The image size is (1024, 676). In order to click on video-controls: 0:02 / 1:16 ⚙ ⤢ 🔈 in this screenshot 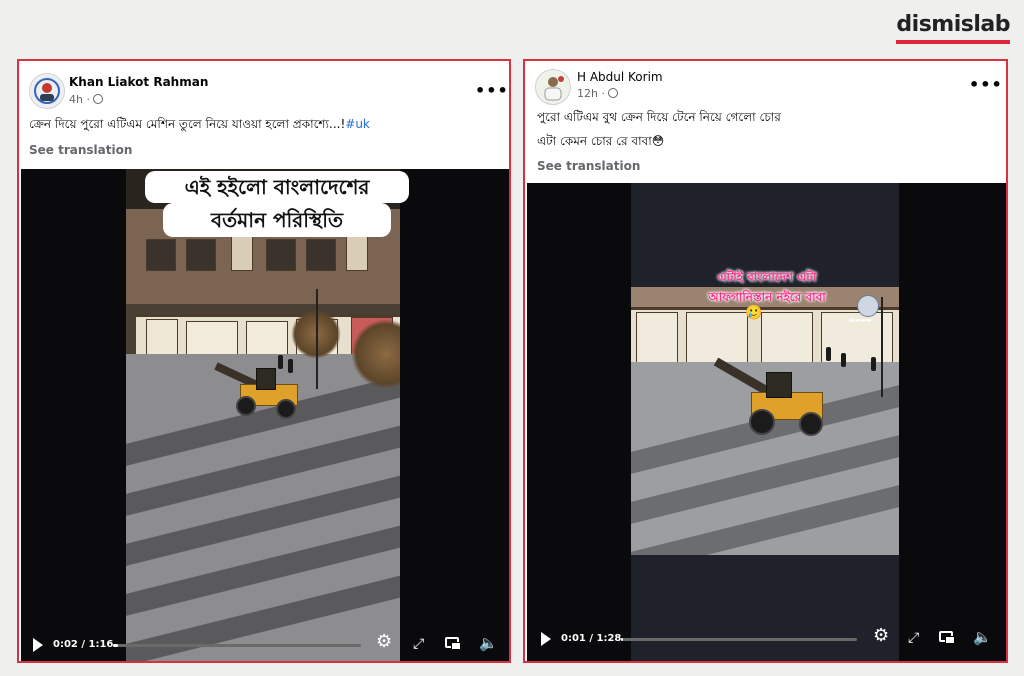, I will do `click(265, 646)`.